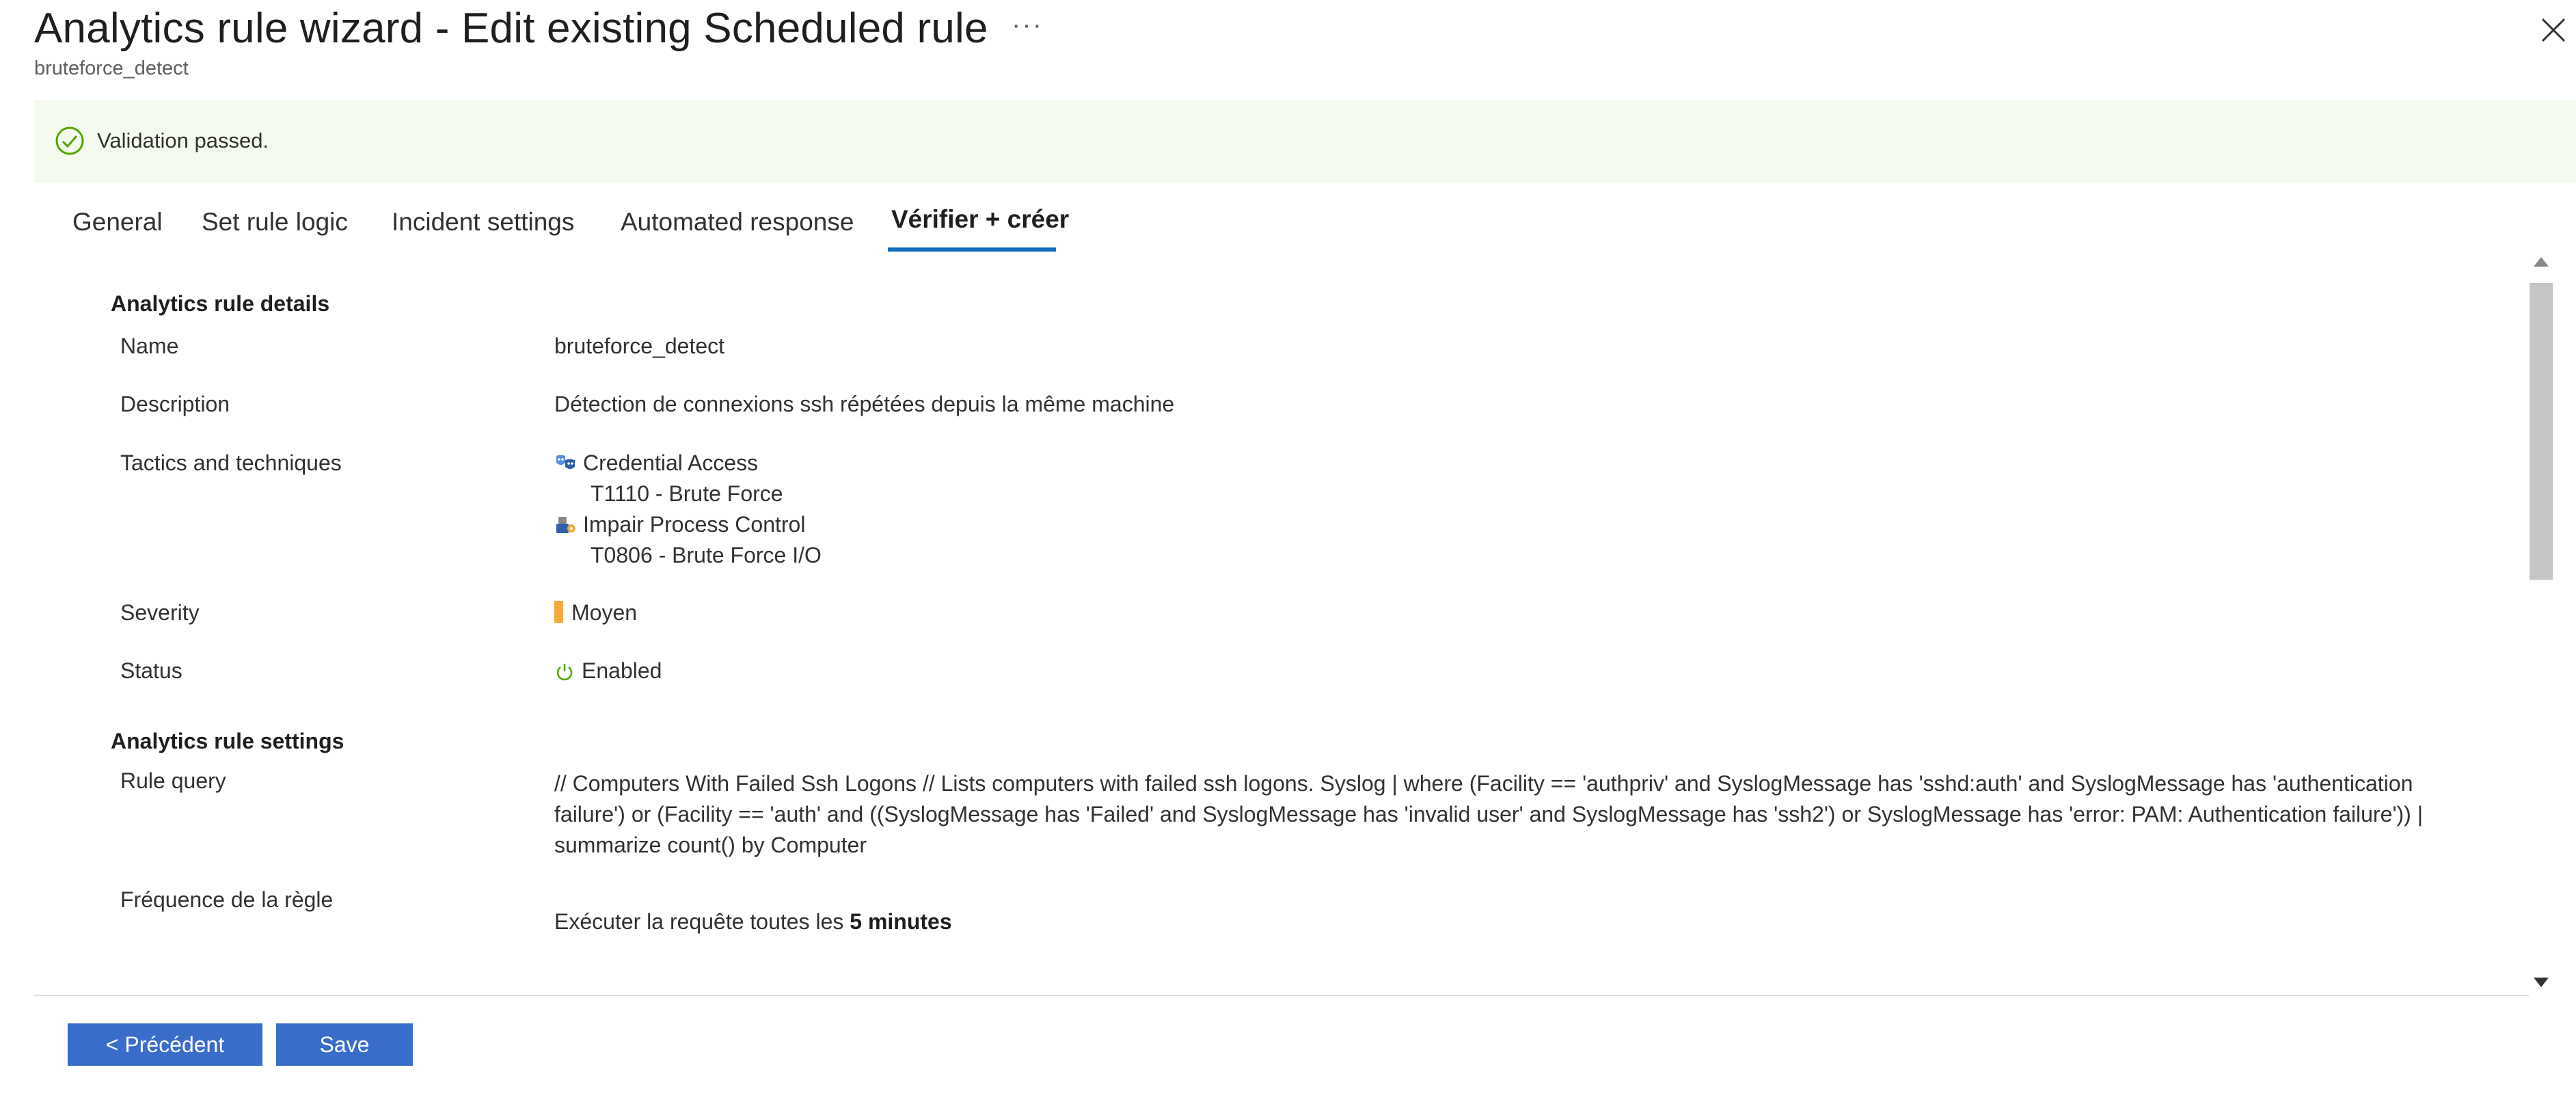 This screenshot has width=2576, height=1102. I want to click on previous-button: < Précédent, so click(165, 1044).